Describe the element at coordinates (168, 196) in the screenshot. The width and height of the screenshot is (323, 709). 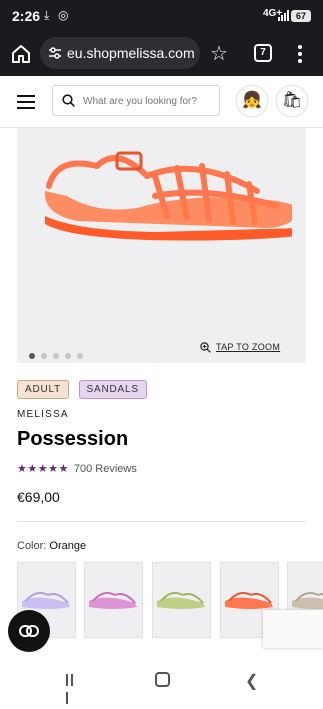
I see `product-image` at that location.